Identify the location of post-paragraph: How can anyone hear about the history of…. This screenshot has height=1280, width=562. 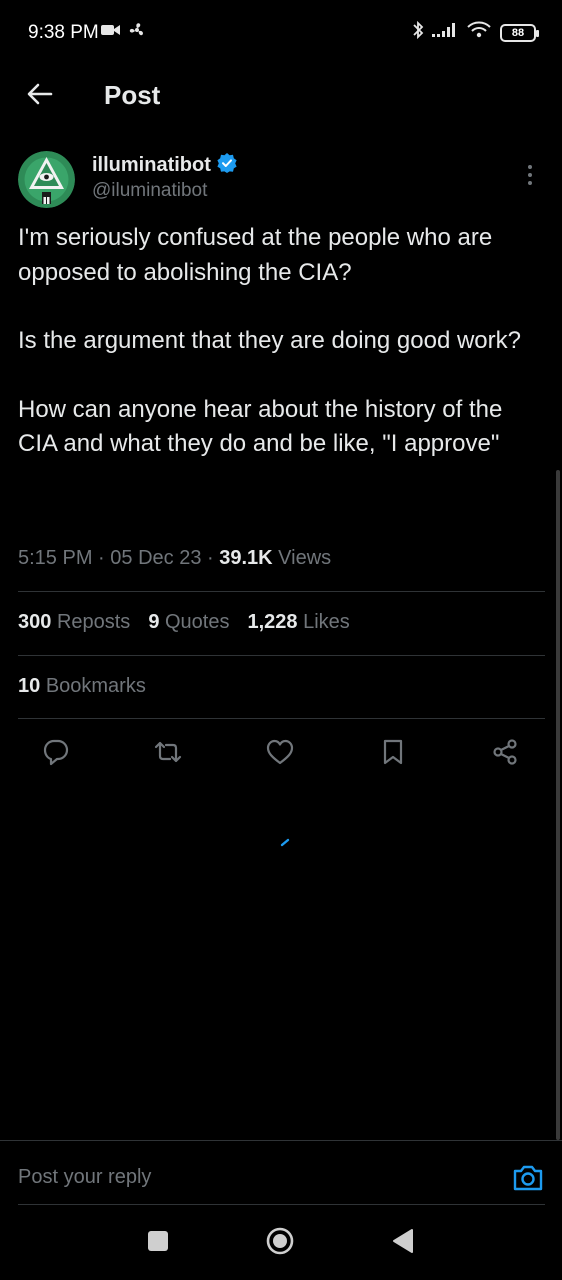
(260, 426).